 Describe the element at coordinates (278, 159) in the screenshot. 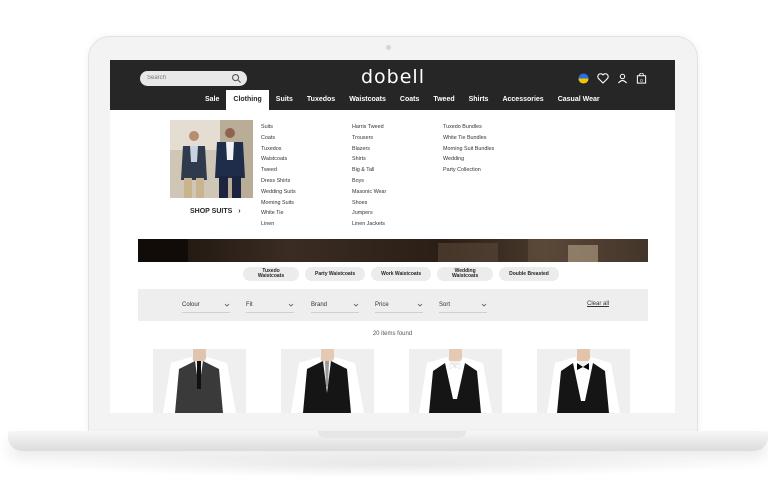

I see `menu-link: Waistcoats` at that location.